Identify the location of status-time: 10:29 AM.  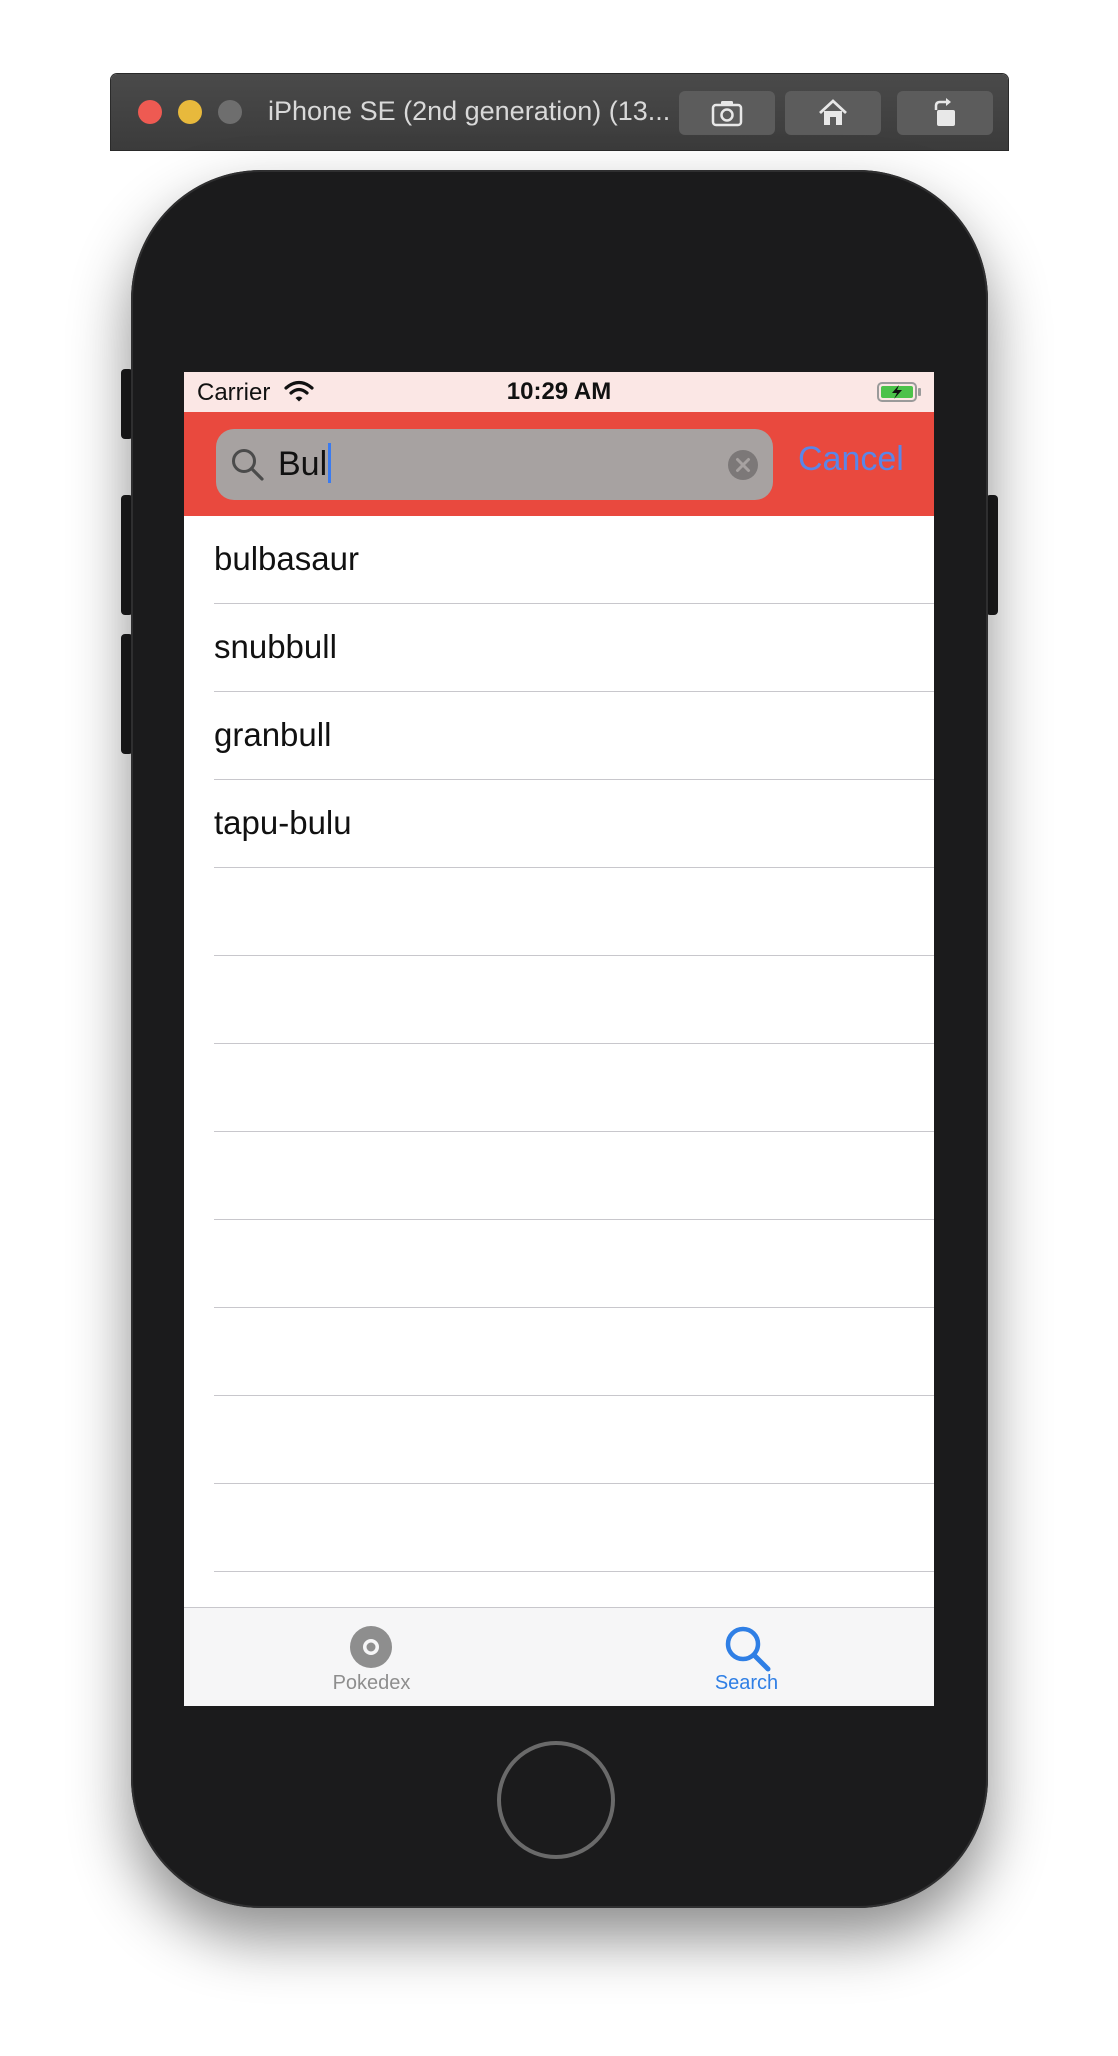
(559, 391).